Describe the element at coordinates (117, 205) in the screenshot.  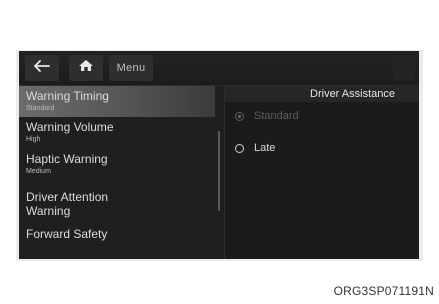
I see `sidebar-item-driver-attention-warning: Driver Attention Warning` at that location.